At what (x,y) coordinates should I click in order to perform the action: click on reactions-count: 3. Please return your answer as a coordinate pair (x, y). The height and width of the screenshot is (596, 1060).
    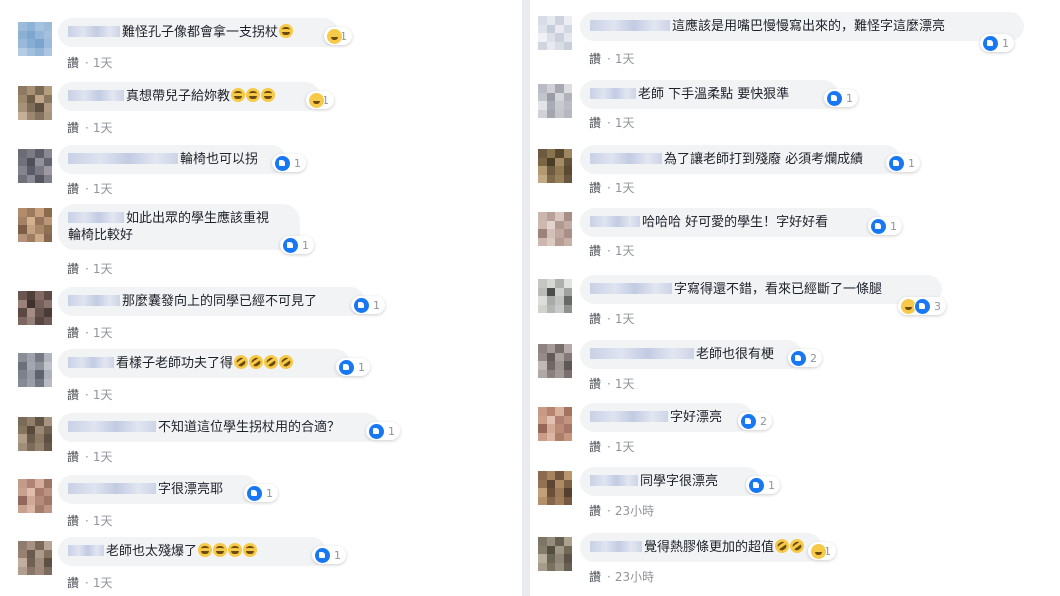
    Looking at the image, I should click on (922, 306).